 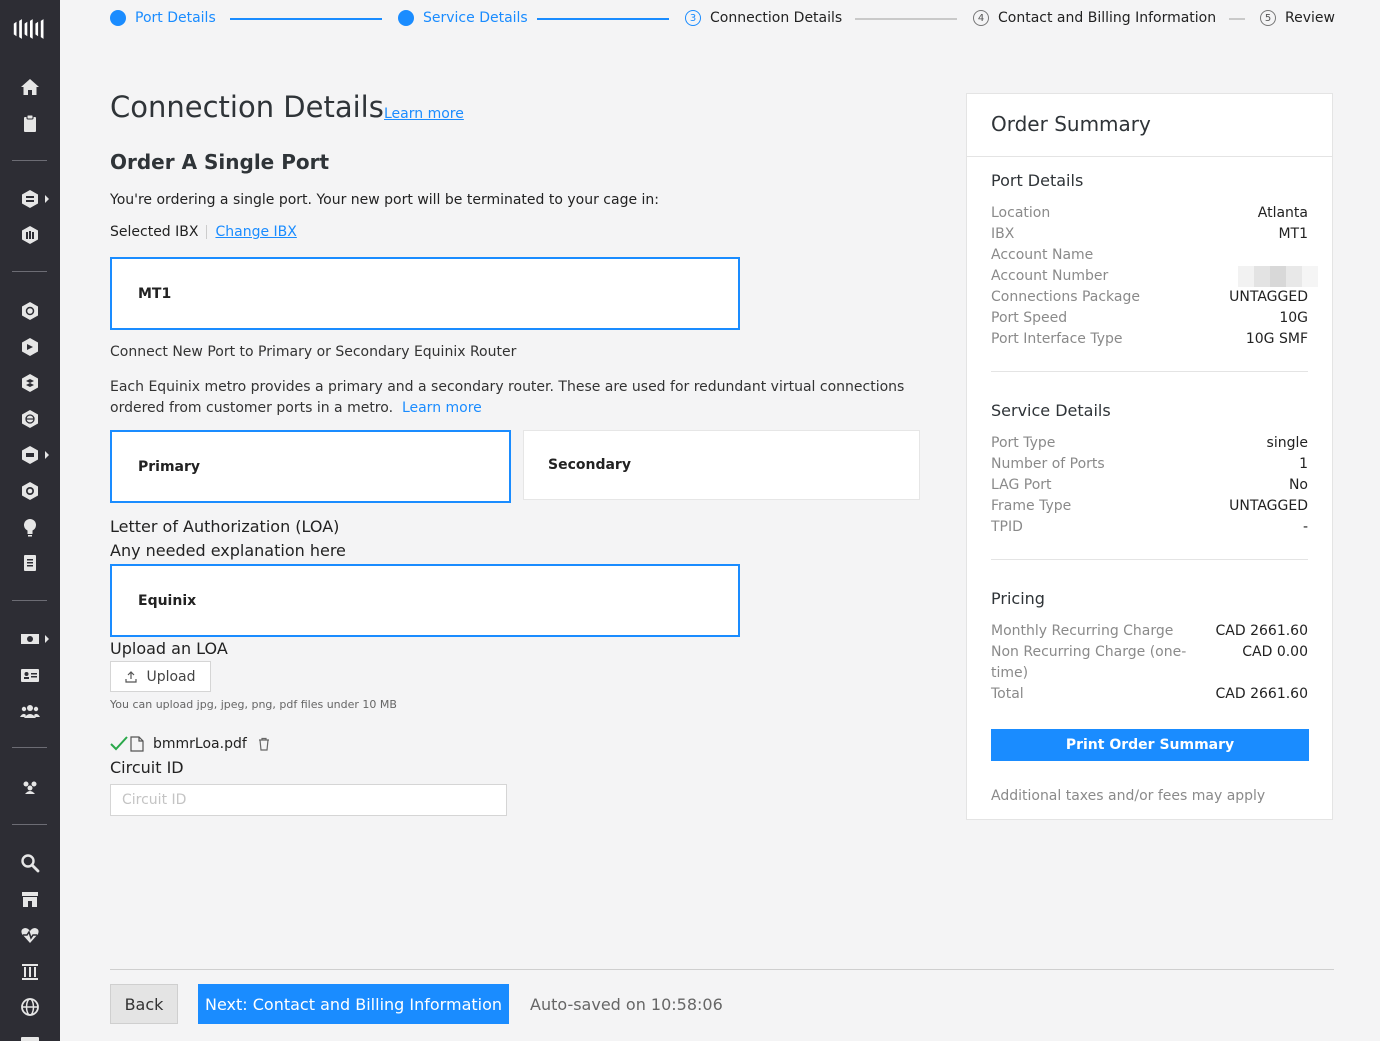 What do you see at coordinates (1275, 652) in the screenshot?
I see `summary-row-value: CAD 0.00` at bounding box center [1275, 652].